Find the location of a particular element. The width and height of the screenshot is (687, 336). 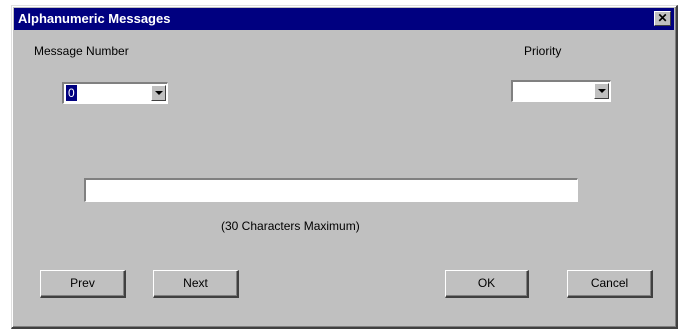

message-number-dropdown: 0 is located at coordinates (115, 93).